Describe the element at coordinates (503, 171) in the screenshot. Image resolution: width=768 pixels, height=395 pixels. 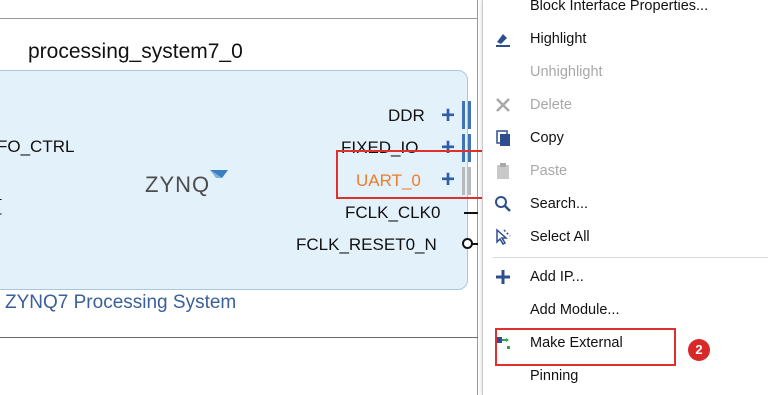
I see `paste-icon` at that location.